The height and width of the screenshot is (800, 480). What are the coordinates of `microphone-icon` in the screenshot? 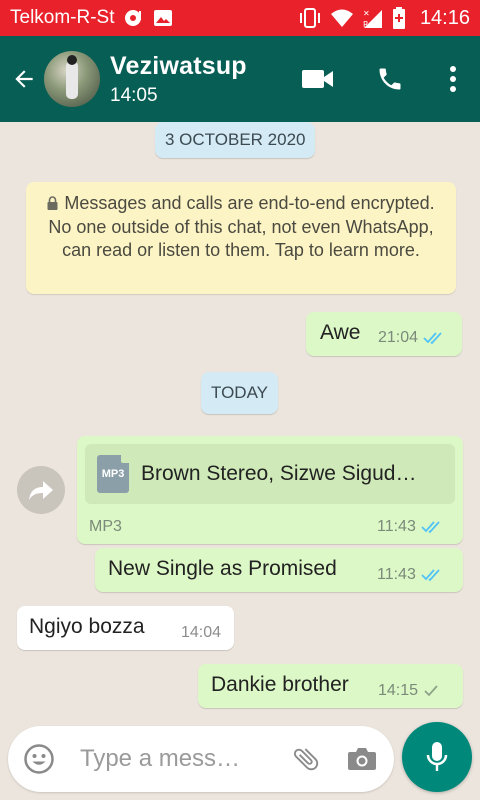 It's located at (437, 756).